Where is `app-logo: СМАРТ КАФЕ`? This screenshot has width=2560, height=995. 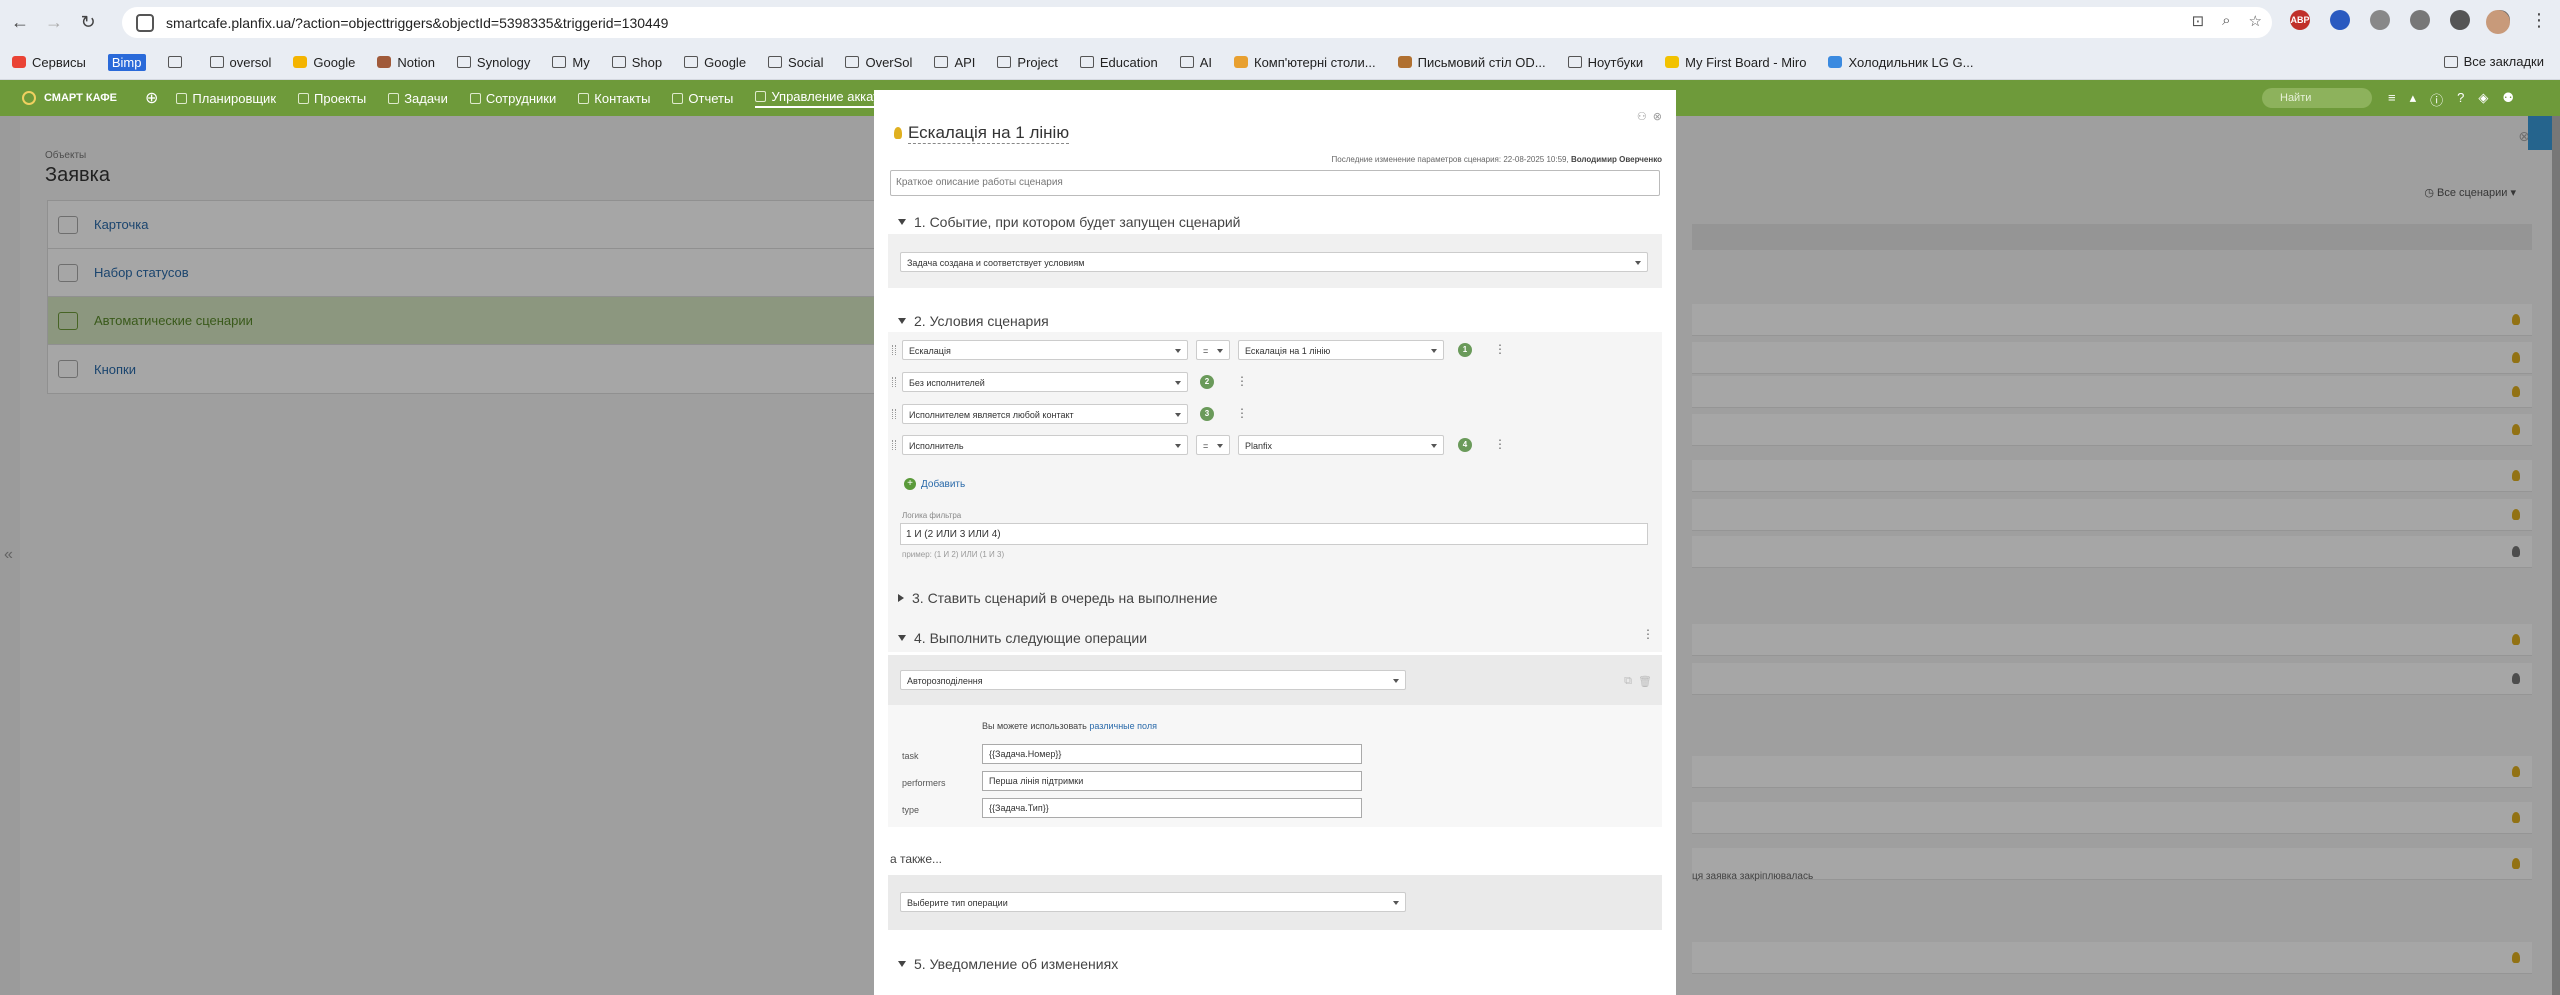
app-logo: СМАРТ КАФЕ is located at coordinates (69, 98).